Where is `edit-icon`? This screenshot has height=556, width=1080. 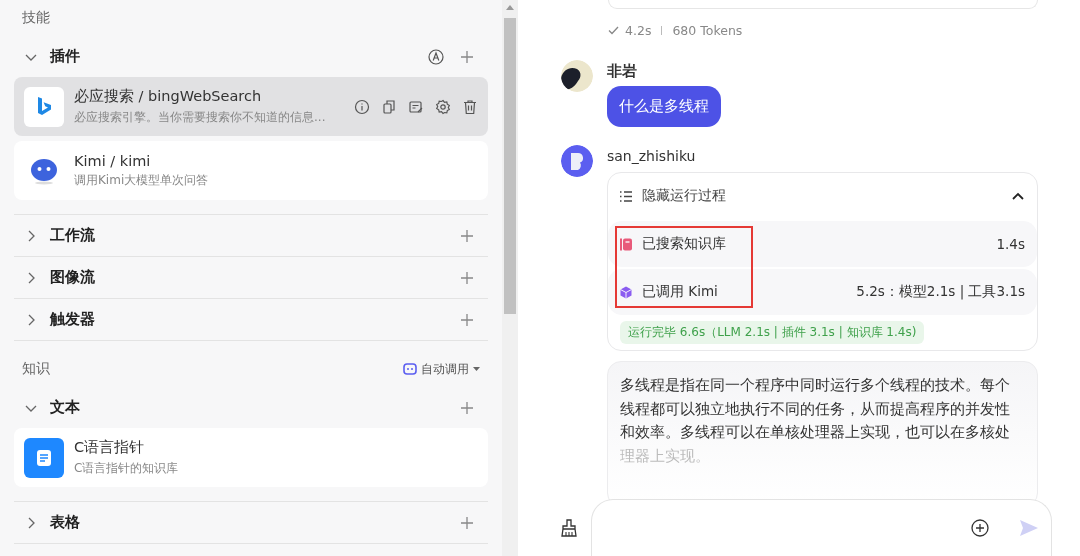 edit-icon is located at coordinates (416, 106).